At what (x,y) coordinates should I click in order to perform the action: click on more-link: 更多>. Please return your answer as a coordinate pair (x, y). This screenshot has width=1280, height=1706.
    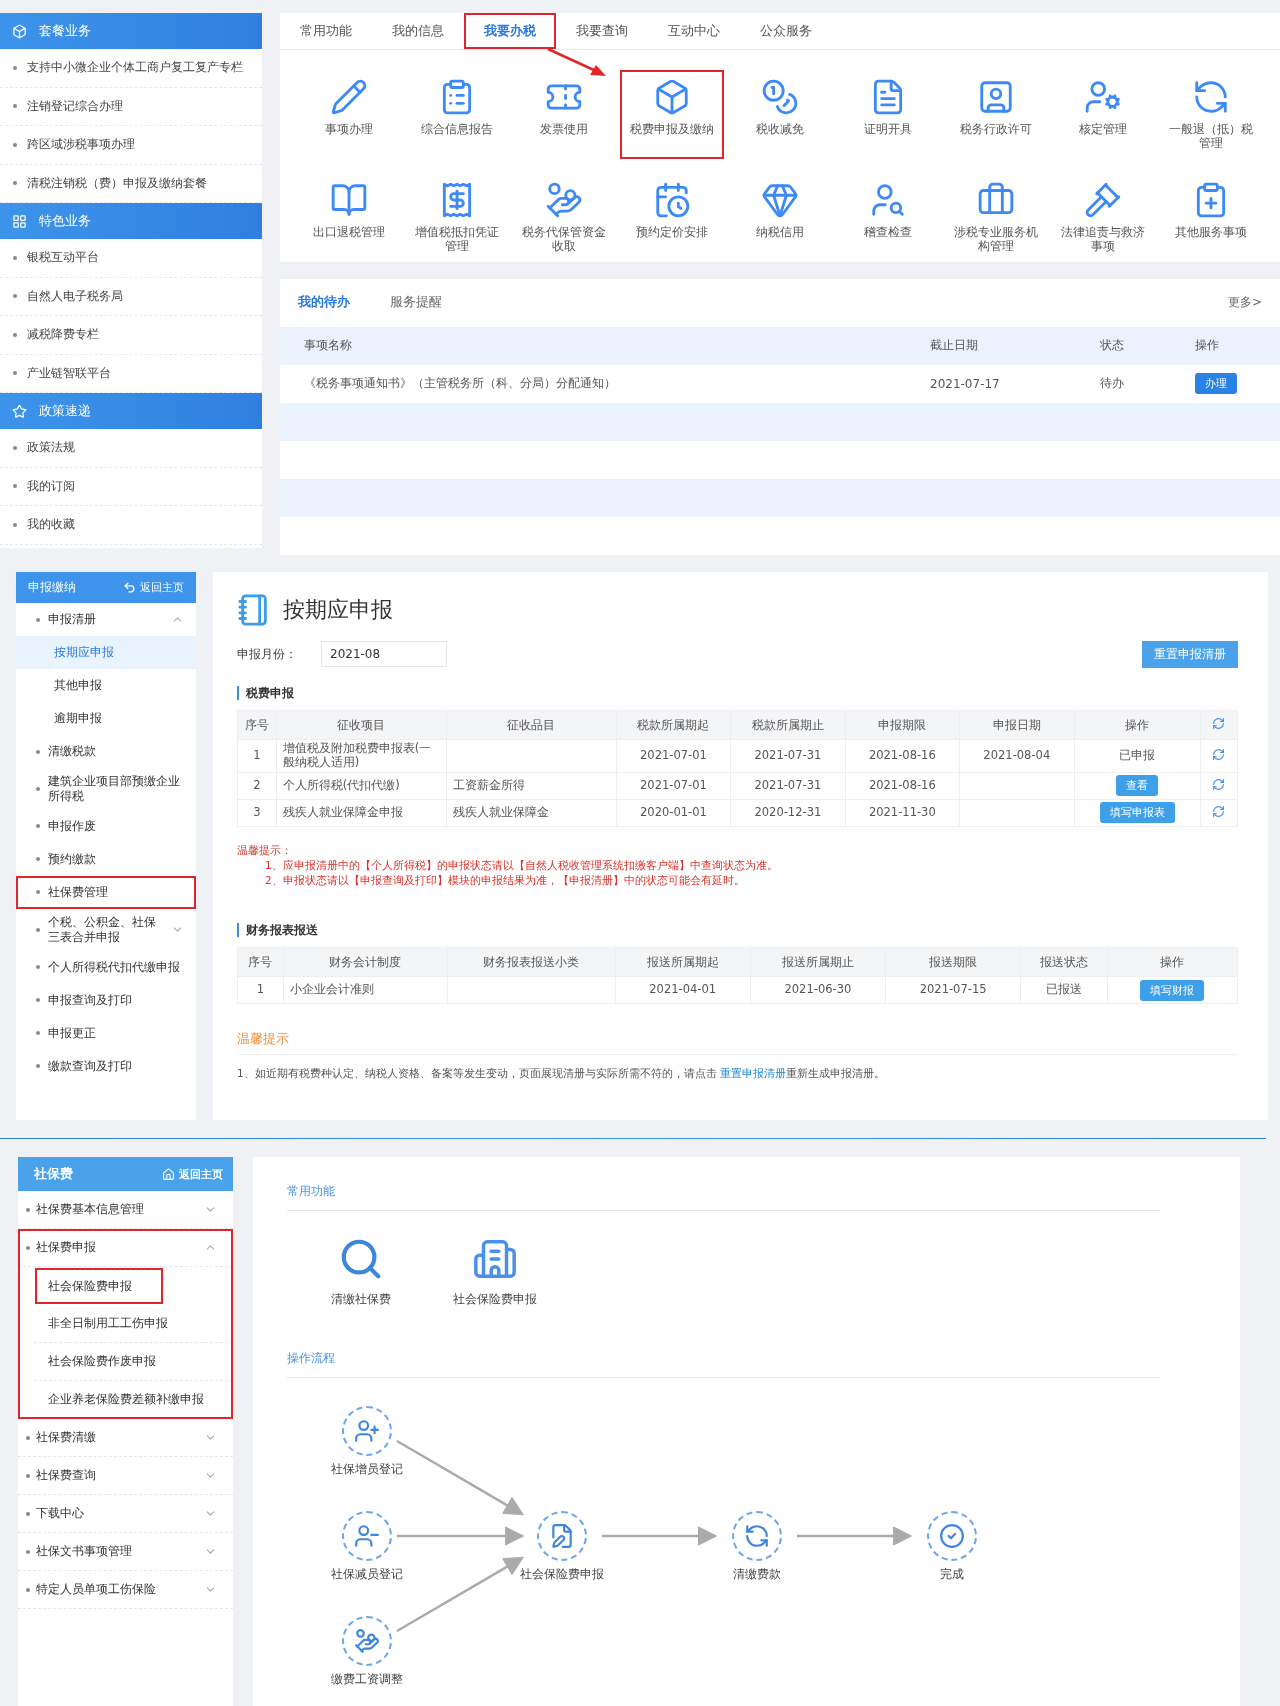
    Looking at the image, I should click on (1244, 302).